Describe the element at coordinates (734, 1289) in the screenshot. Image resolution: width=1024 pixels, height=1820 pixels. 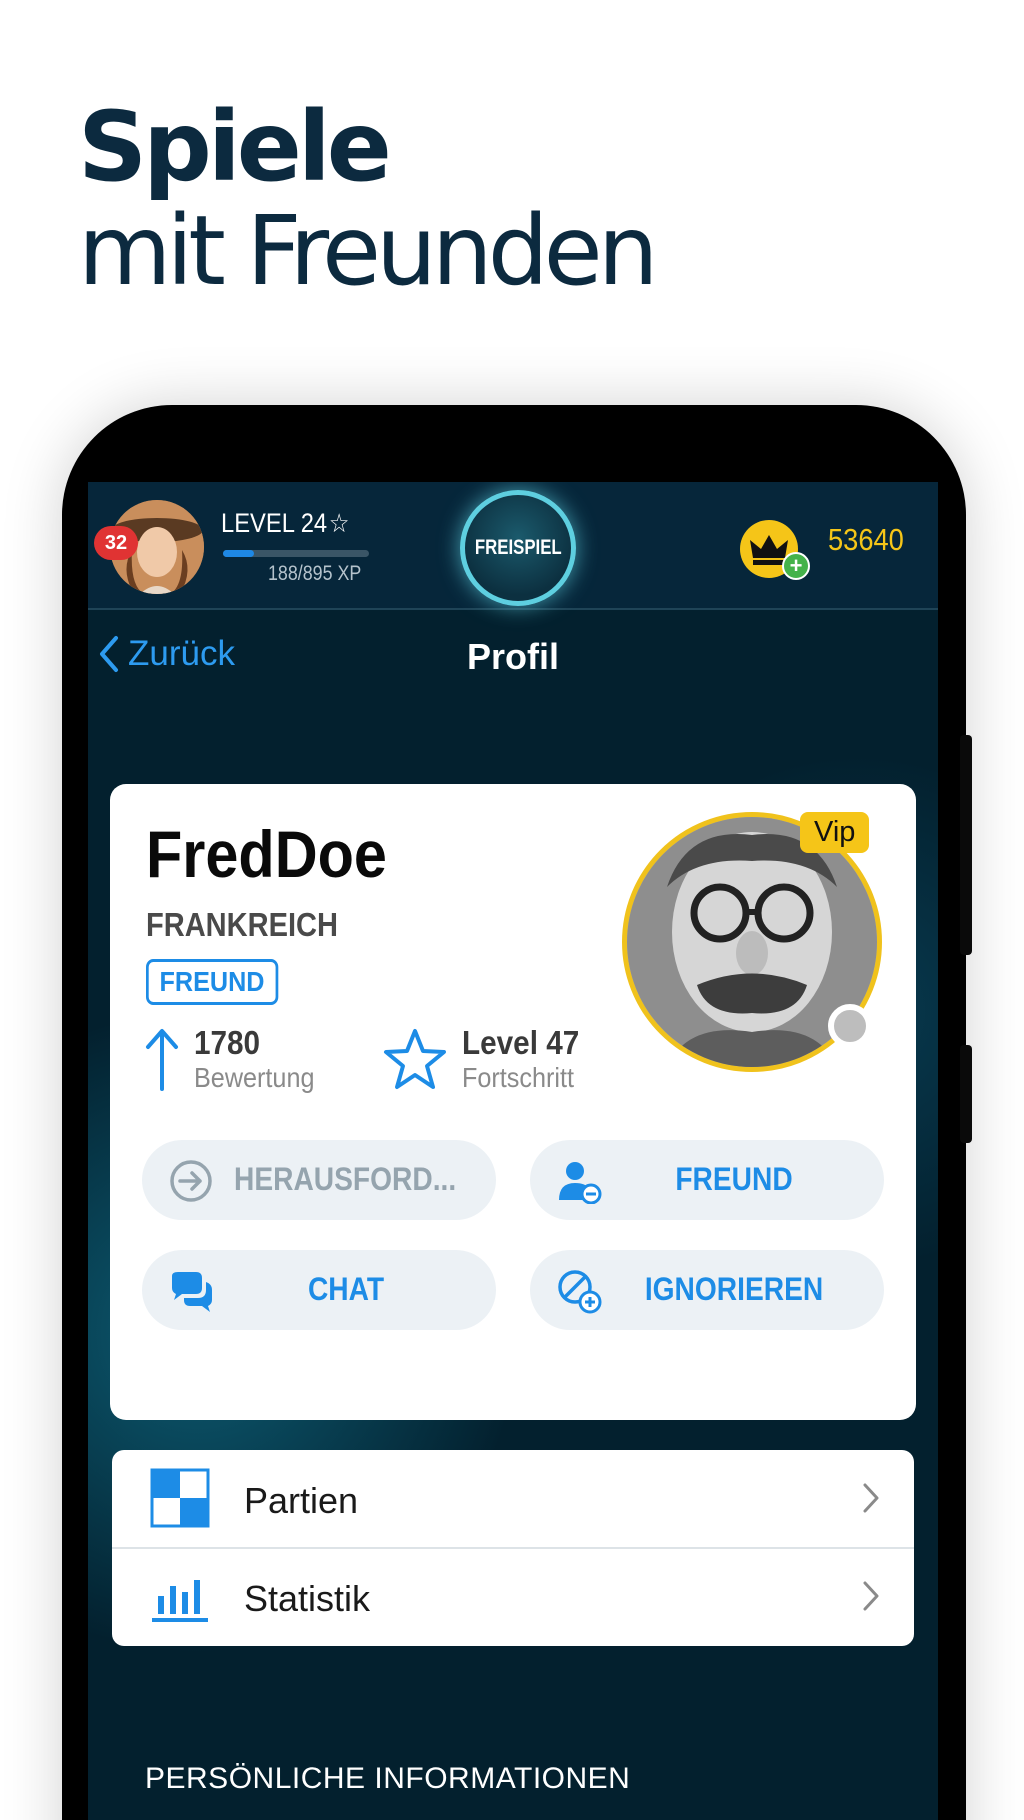
I see `ignore-label: IGNORIEREN` at that location.